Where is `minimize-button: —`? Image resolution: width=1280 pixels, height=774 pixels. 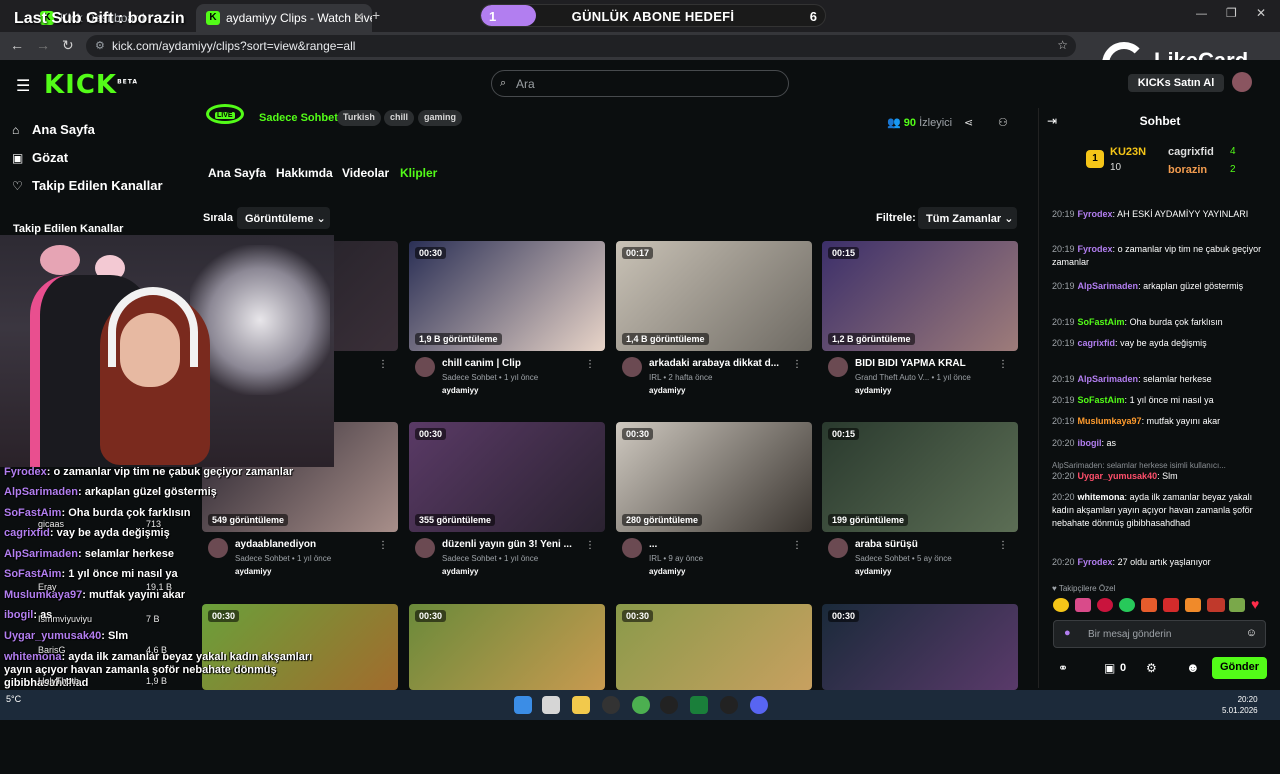 minimize-button: — is located at coordinates (1201, 14).